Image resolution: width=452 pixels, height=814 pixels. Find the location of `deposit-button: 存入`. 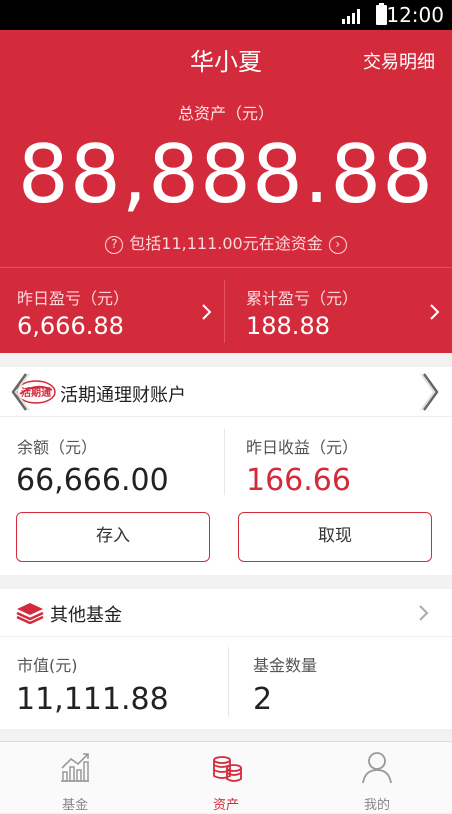

deposit-button: 存入 is located at coordinates (113, 537).